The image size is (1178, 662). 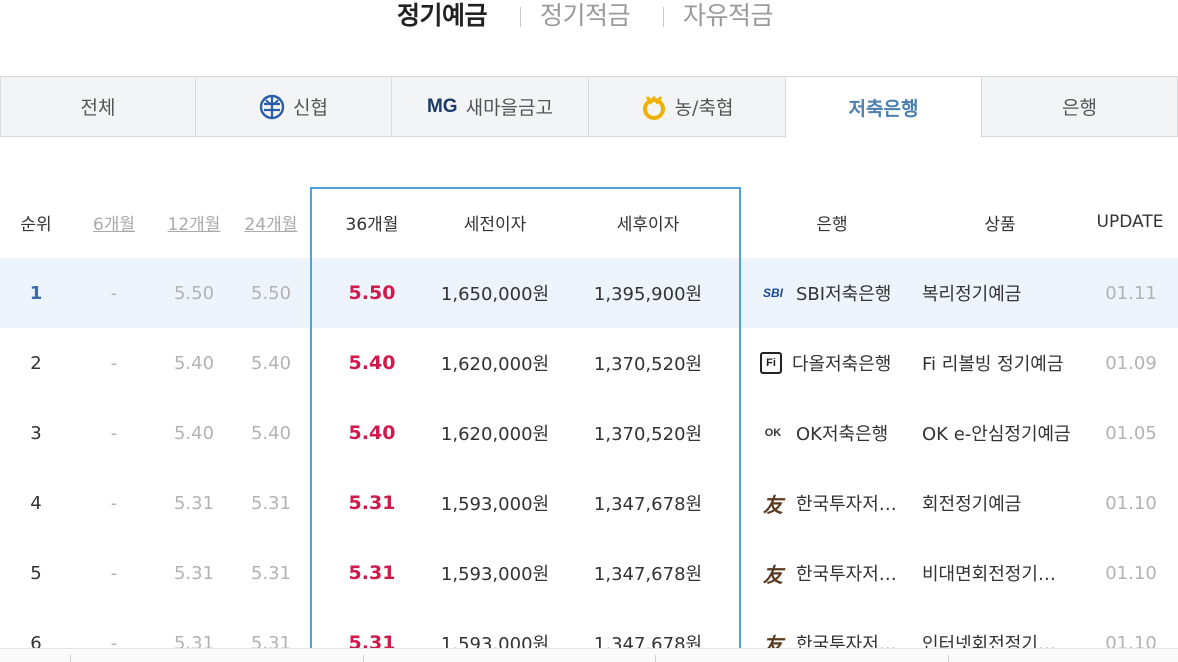 What do you see at coordinates (36, 224) in the screenshot?
I see `header-rank: 순위` at bounding box center [36, 224].